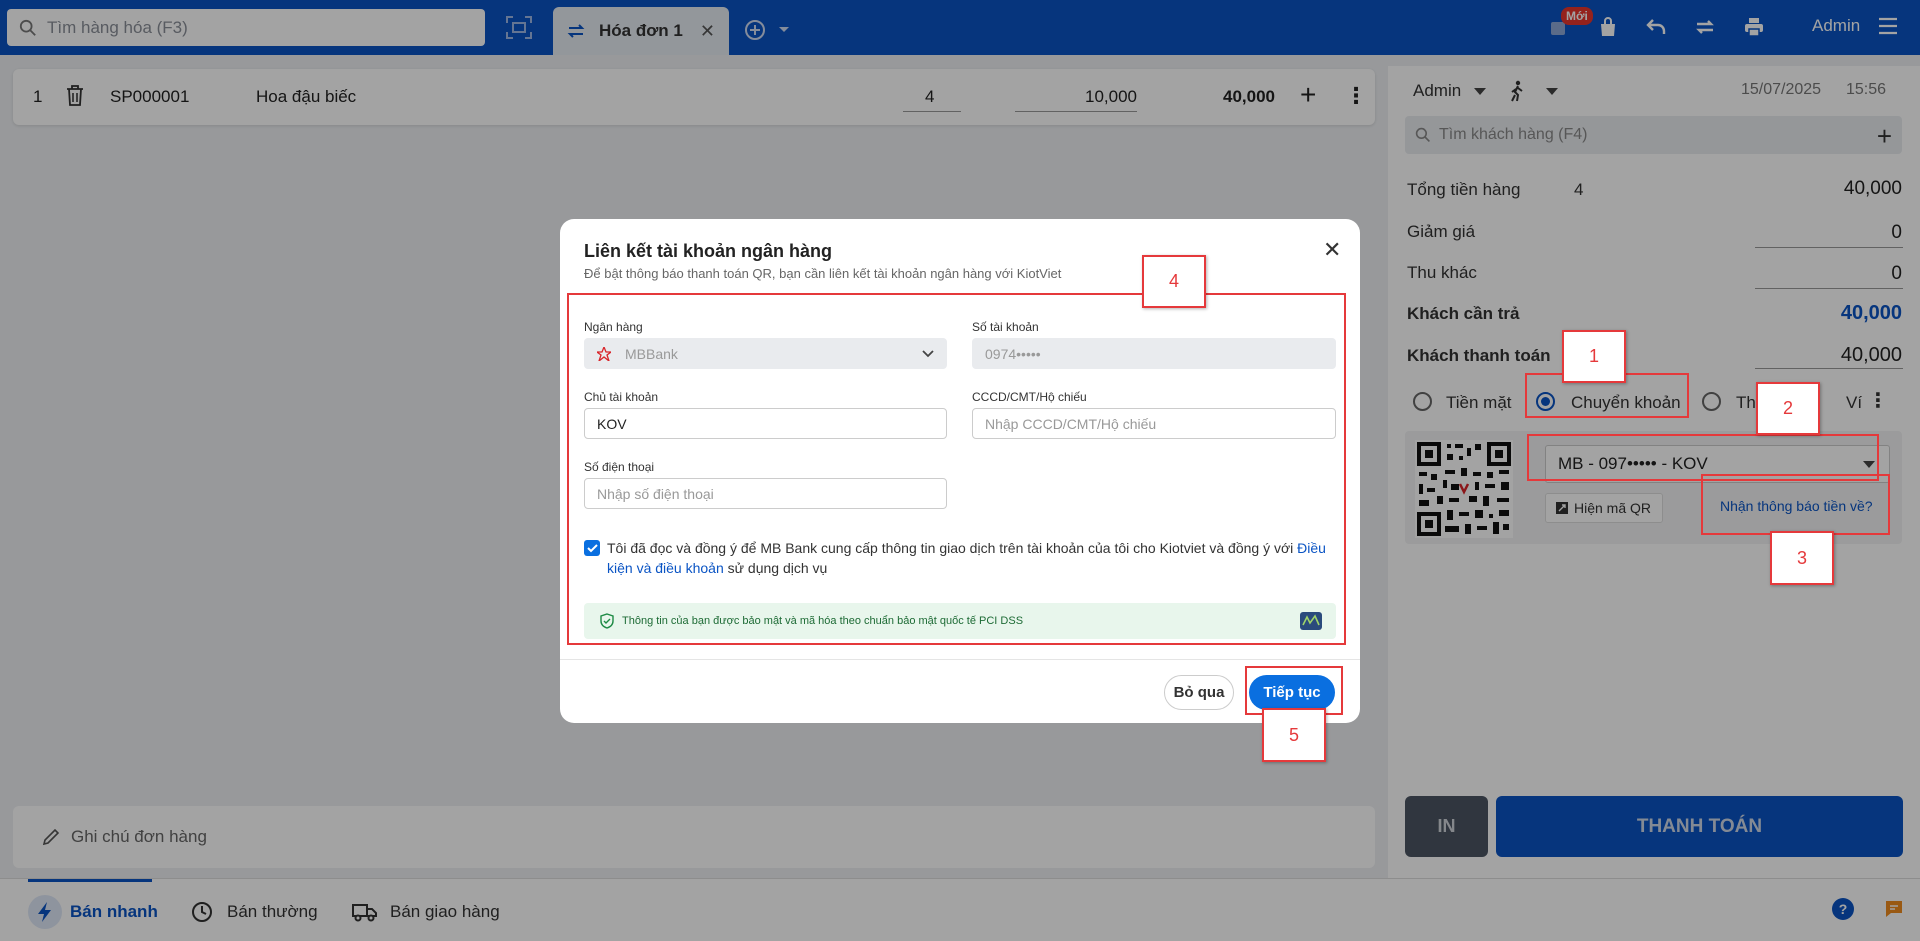 The image size is (1920, 941). What do you see at coordinates (1802, 558) in the screenshot?
I see `callout-3: 3` at bounding box center [1802, 558].